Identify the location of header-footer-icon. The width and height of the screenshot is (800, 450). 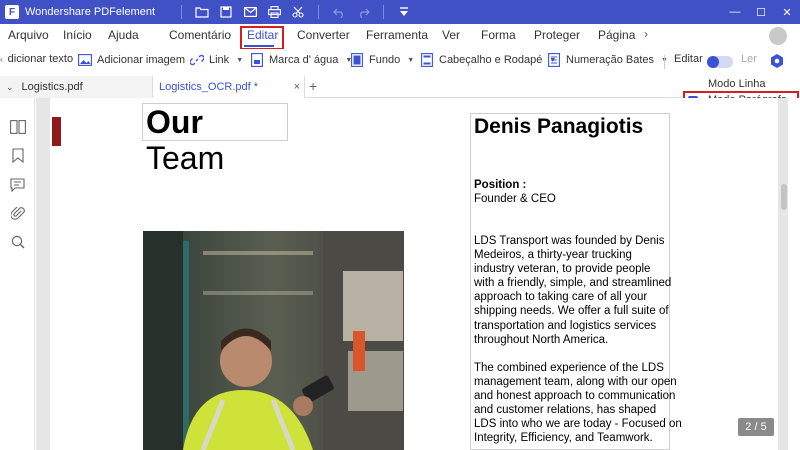
(427, 60).